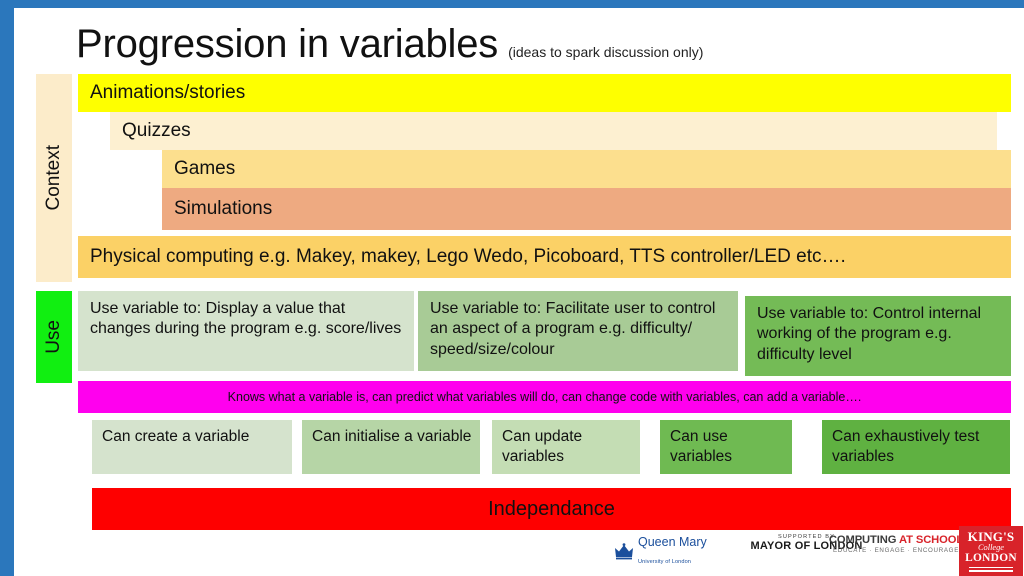  I want to click on kings-college-london-logo: KING'S College LONDON, so click(991, 551).